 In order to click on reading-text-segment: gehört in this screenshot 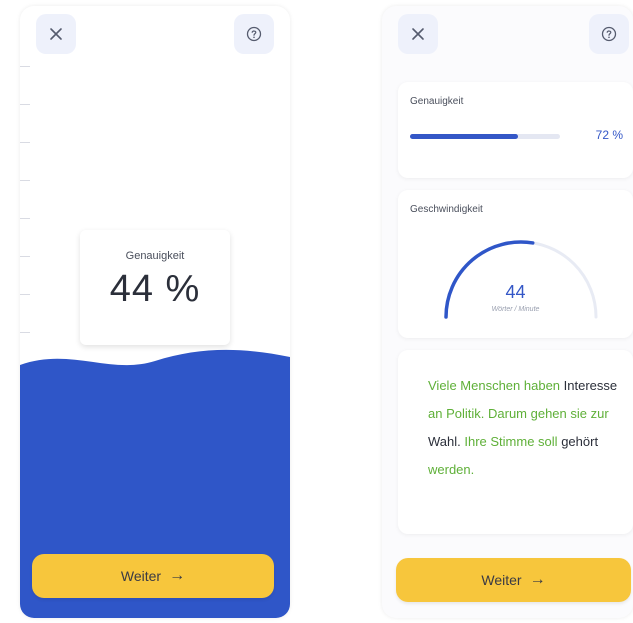, I will do `click(580, 441)`.